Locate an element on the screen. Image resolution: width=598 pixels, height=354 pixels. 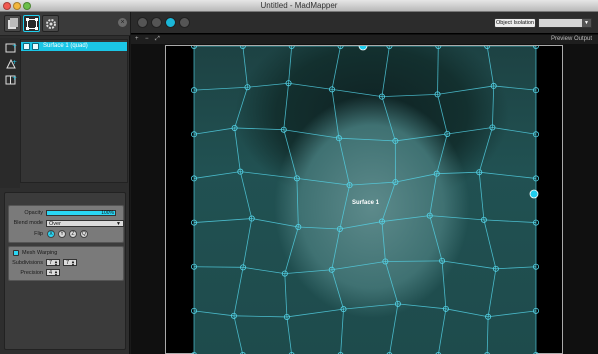
view-subbar: + − ⤢ Preview Output is located at coordinates (364, 39).